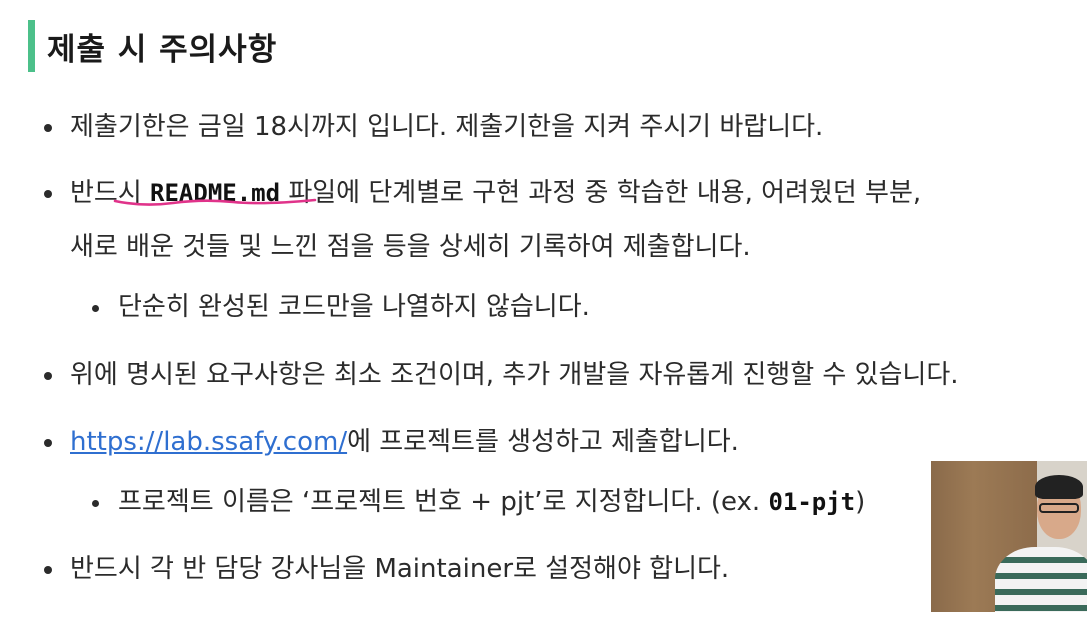 The image size is (1087, 619). Describe the element at coordinates (1041, 579) in the screenshot. I see `presenter-body` at that location.